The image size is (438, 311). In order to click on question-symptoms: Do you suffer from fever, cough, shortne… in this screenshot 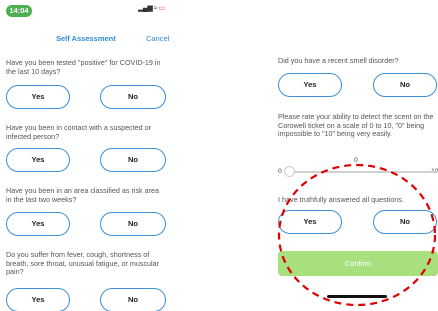, I will do `click(83, 263)`.